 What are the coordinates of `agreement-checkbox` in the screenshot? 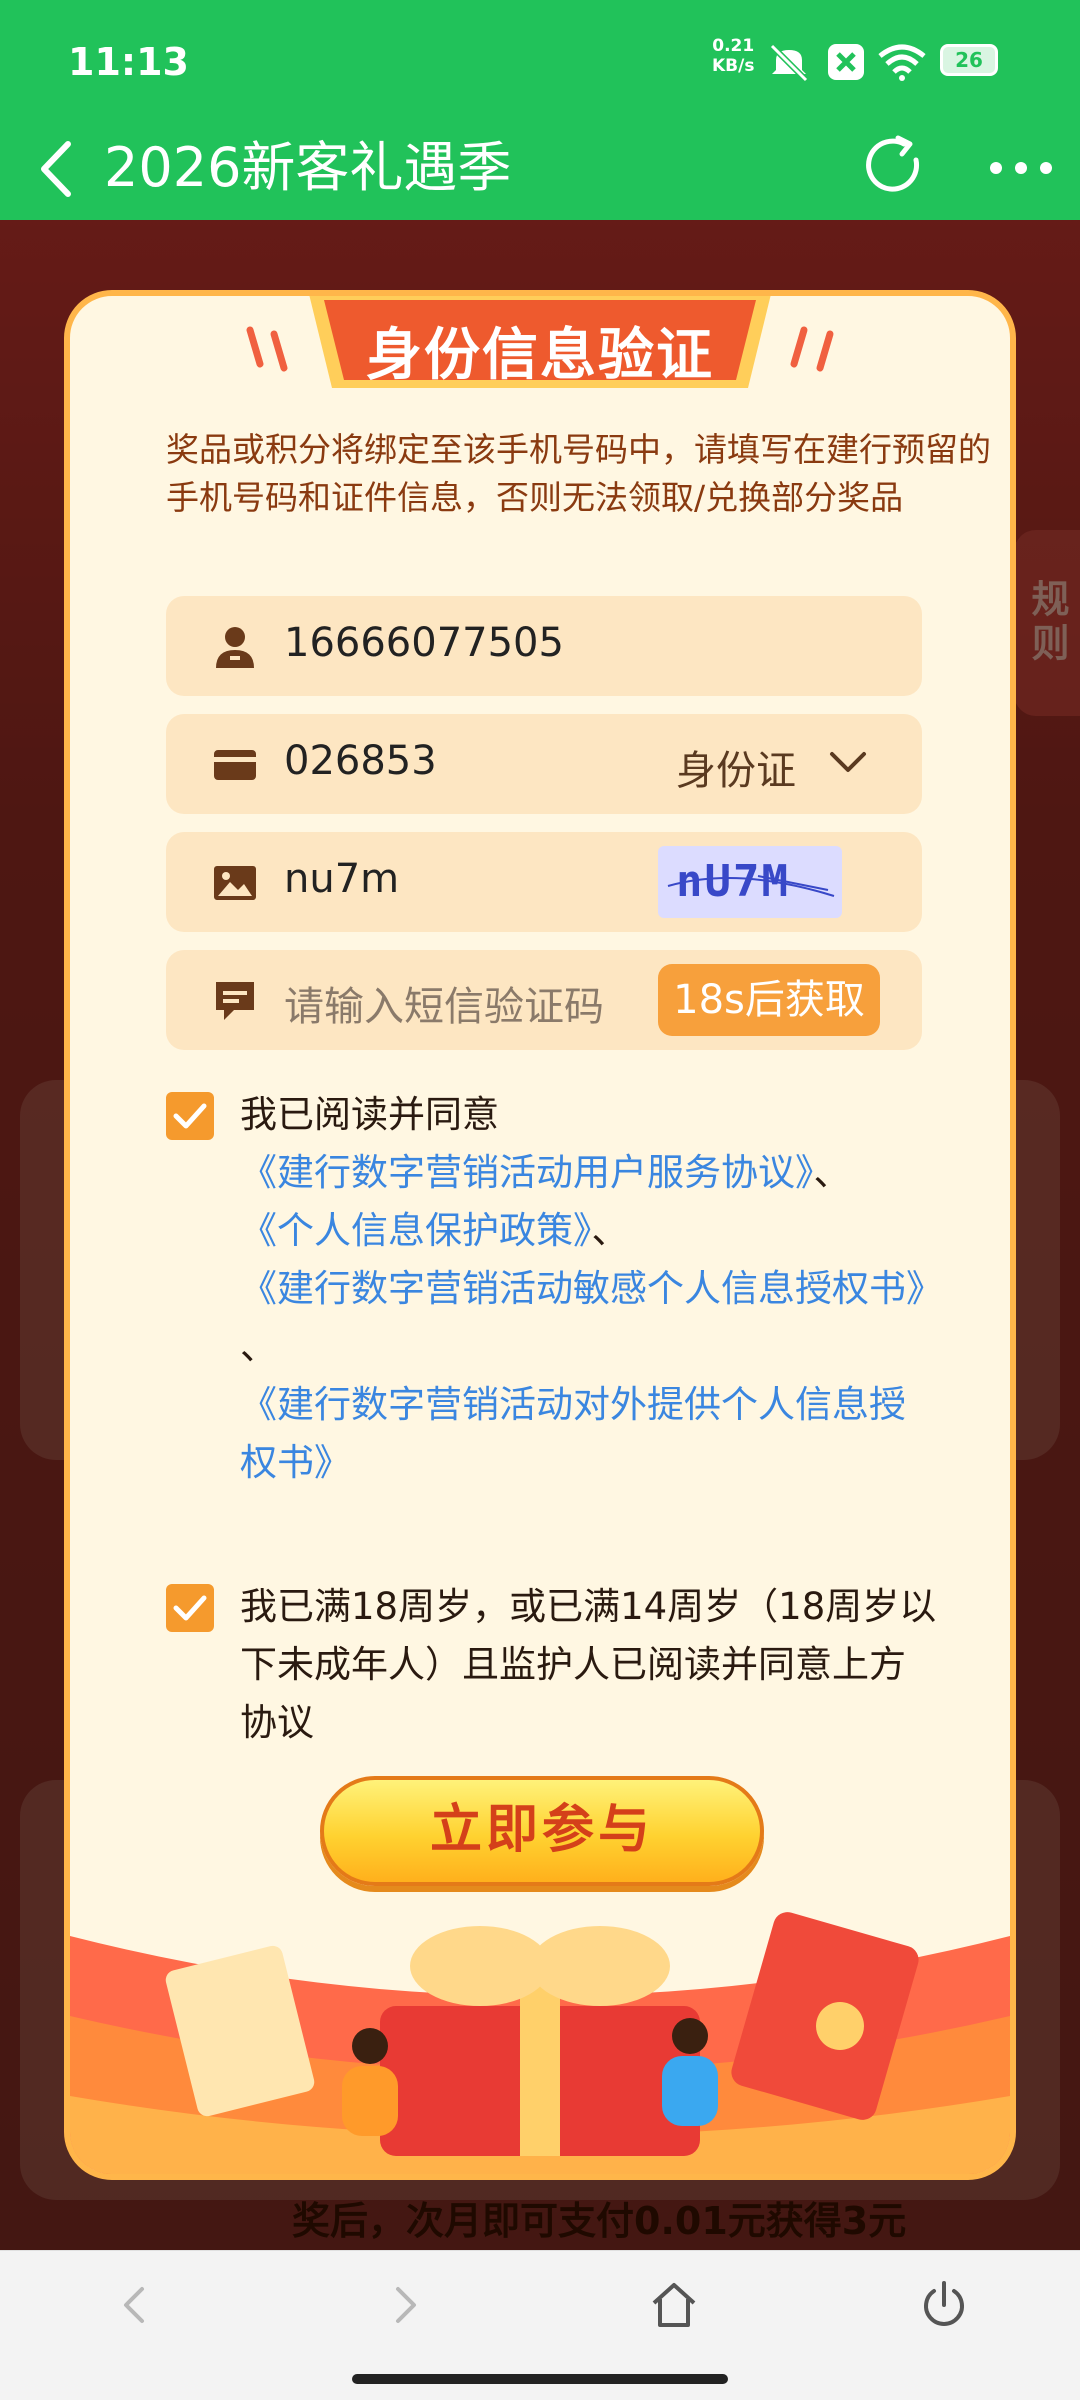 It's located at (190, 1116).